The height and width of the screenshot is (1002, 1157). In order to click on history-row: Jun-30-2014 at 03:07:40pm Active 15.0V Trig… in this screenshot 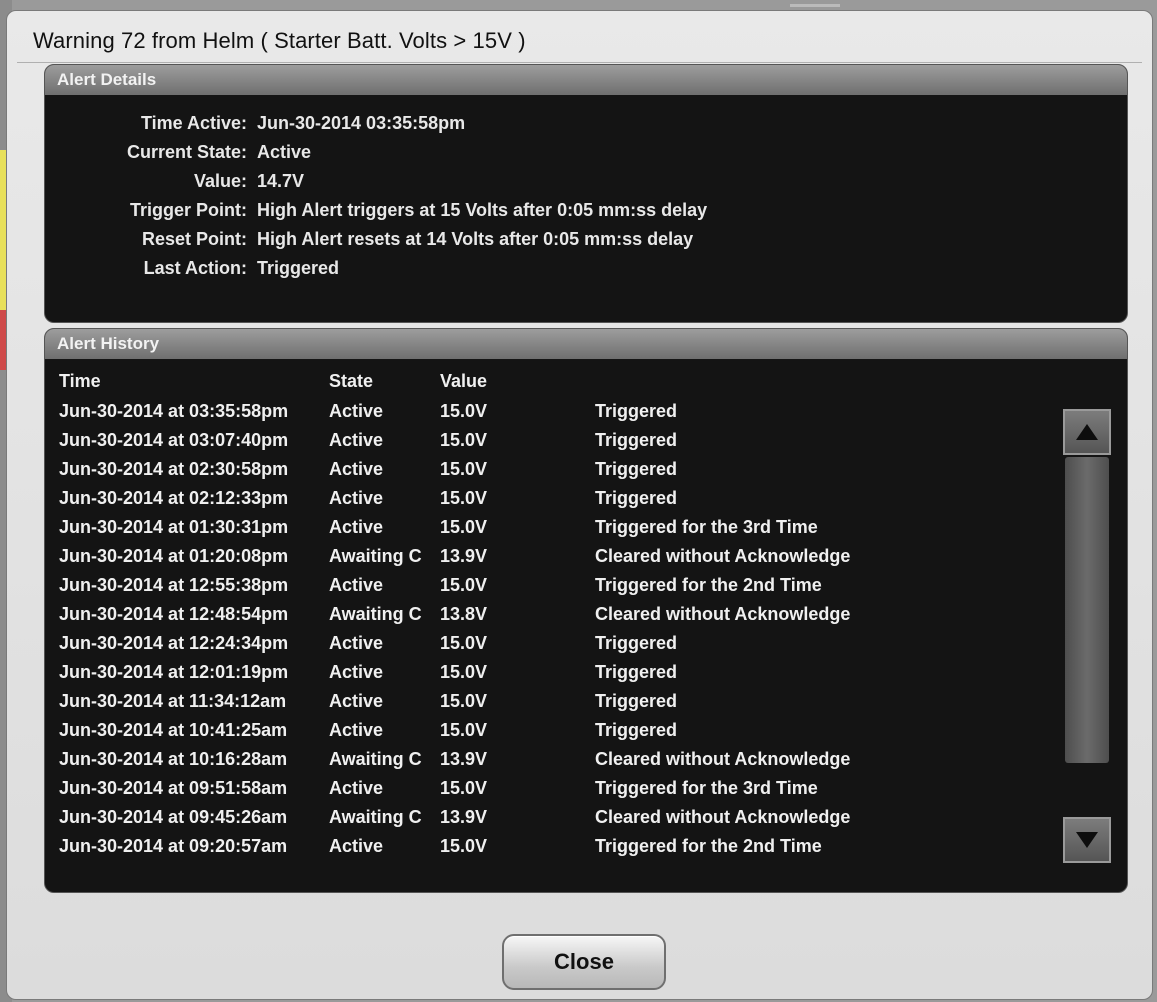, I will do `click(559, 444)`.